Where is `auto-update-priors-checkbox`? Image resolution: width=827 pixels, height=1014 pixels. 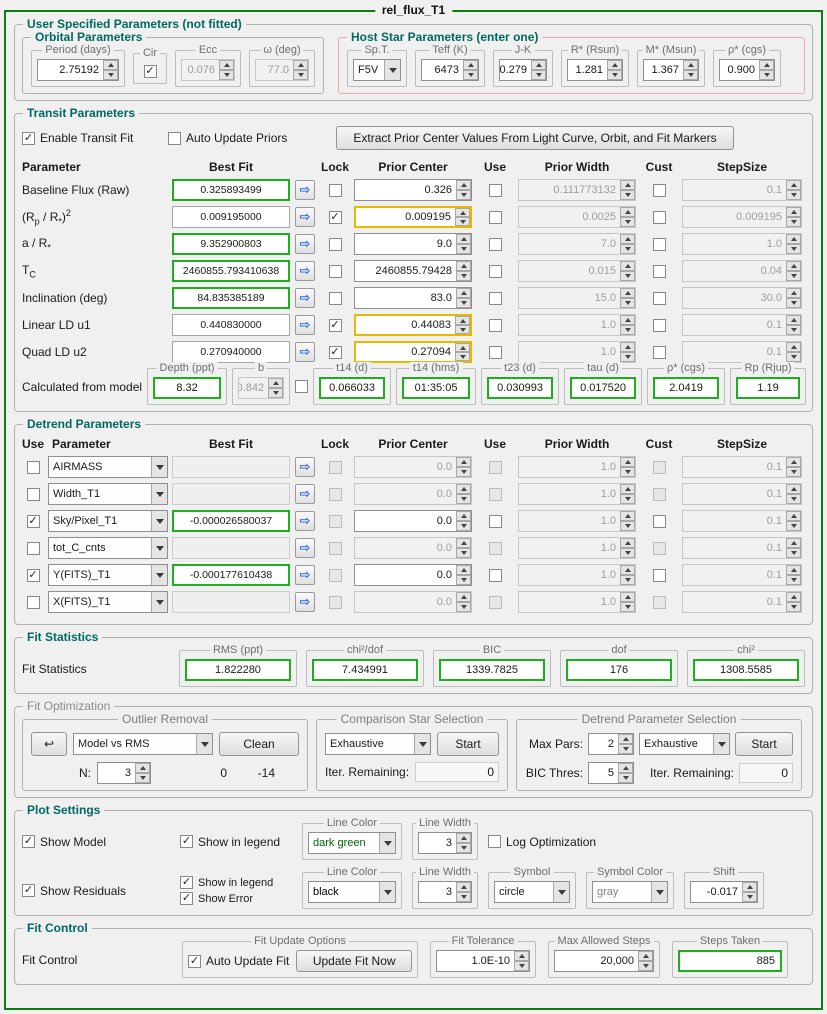
auto-update-priors-checkbox is located at coordinates (174, 138).